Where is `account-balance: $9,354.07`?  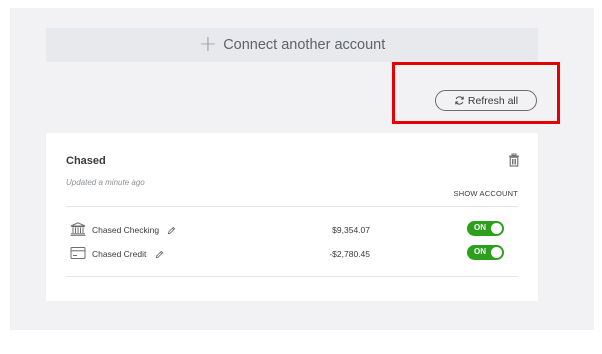 account-balance: $9,354.07 is located at coordinates (351, 230).